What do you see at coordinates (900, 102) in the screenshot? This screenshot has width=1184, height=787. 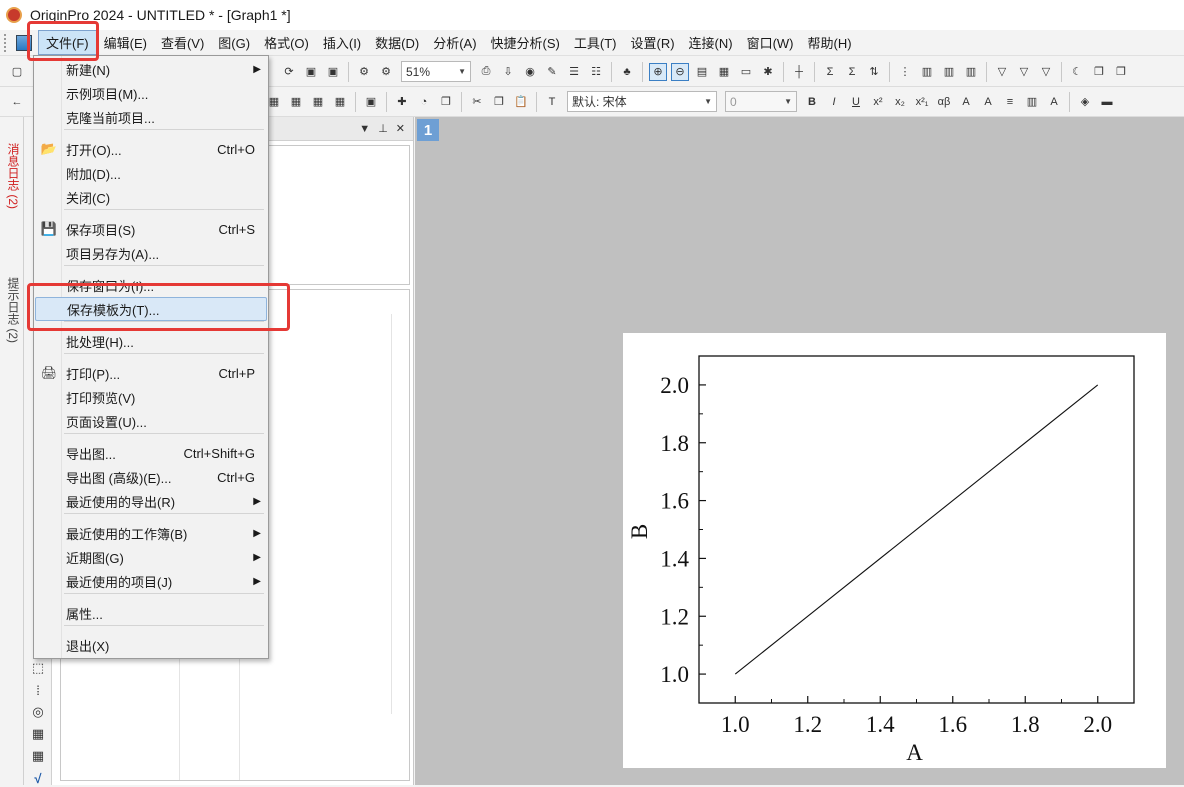 I see `subscript-button: x₂` at bounding box center [900, 102].